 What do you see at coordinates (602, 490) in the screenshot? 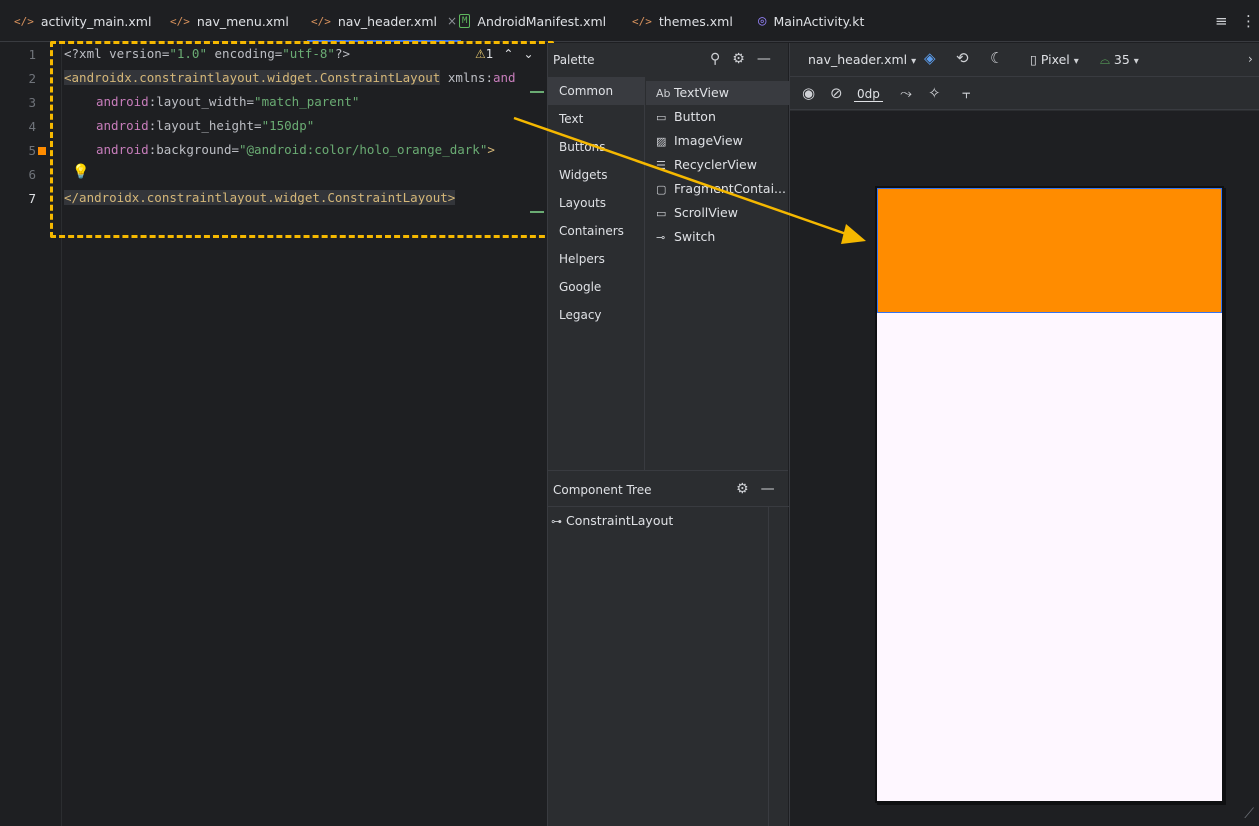
I see `component-tree-title: Component Tree` at bounding box center [602, 490].